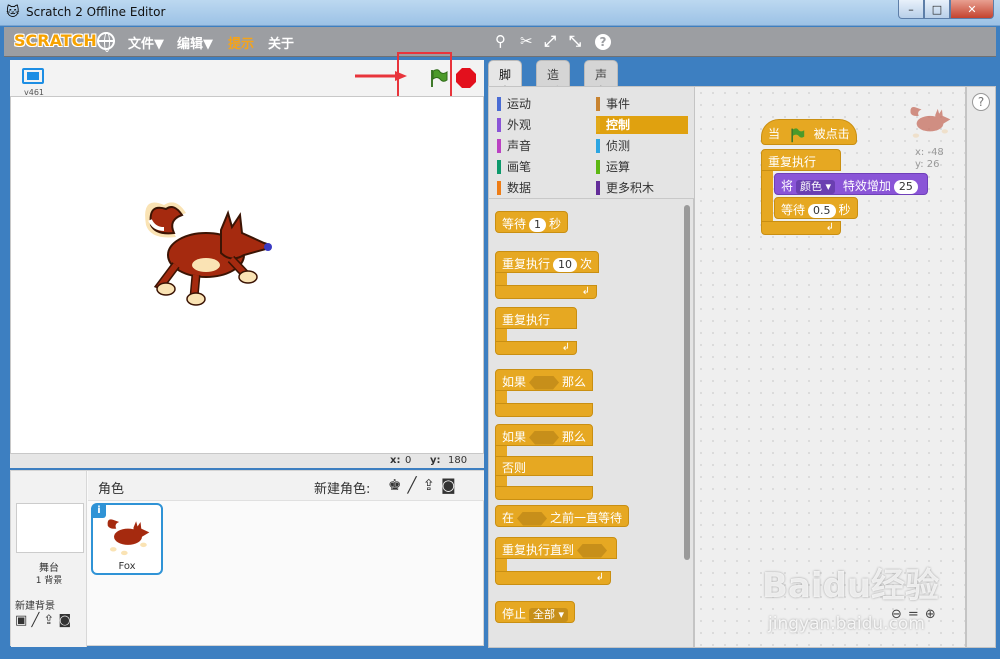 This screenshot has width=1000, height=659. What do you see at coordinates (55, 40) in the screenshot?
I see `scratch-logo: SCRATCH` at bounding box center [55, 40].